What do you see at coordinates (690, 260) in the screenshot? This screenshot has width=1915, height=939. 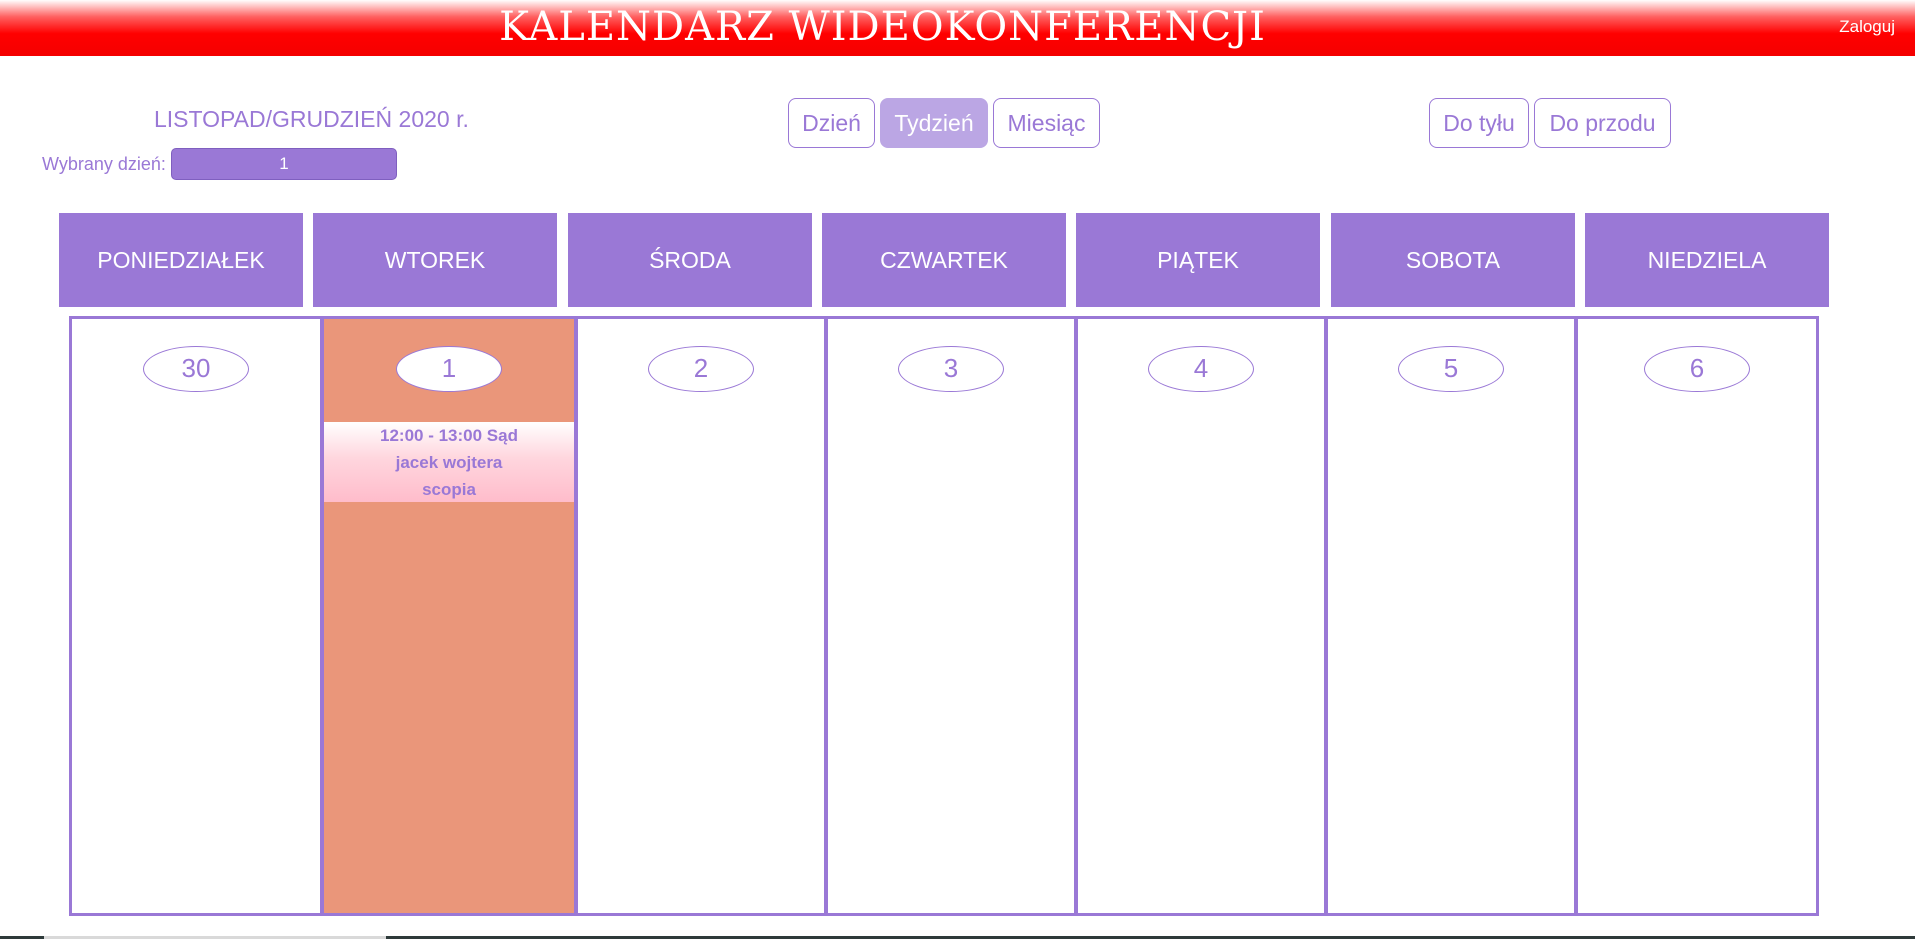 I see `weekday-header-wednesday: ŚRODA` at bounding box center [690, 260].